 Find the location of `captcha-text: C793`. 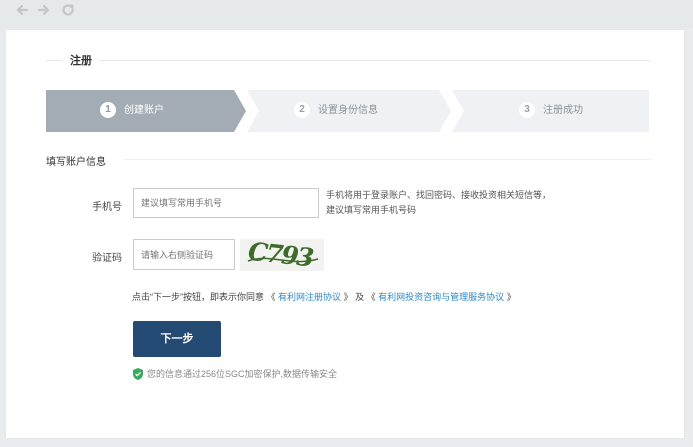

captcha-text: C793 is located at coordinates (281, 255).